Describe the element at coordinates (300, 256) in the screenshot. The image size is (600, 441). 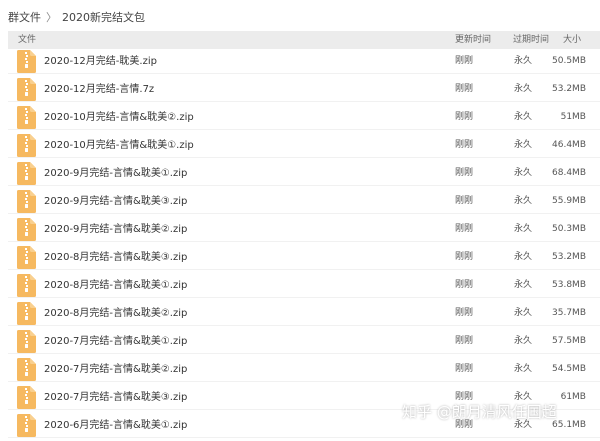
I see `file-row: 2020-8月完结-言情&耽美③.zip 刚刚 永久 53.2MB` at that location.